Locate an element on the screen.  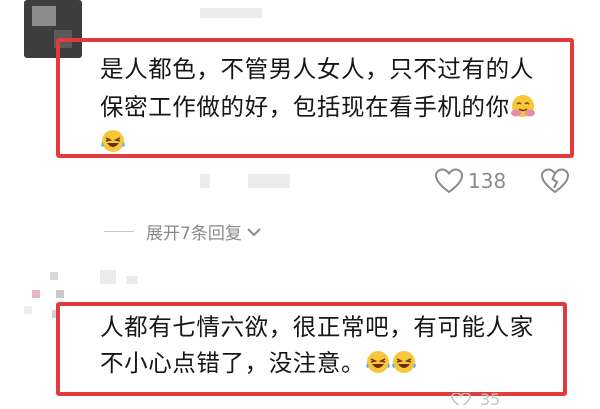
comment-line is located at coordinates (113, 142).